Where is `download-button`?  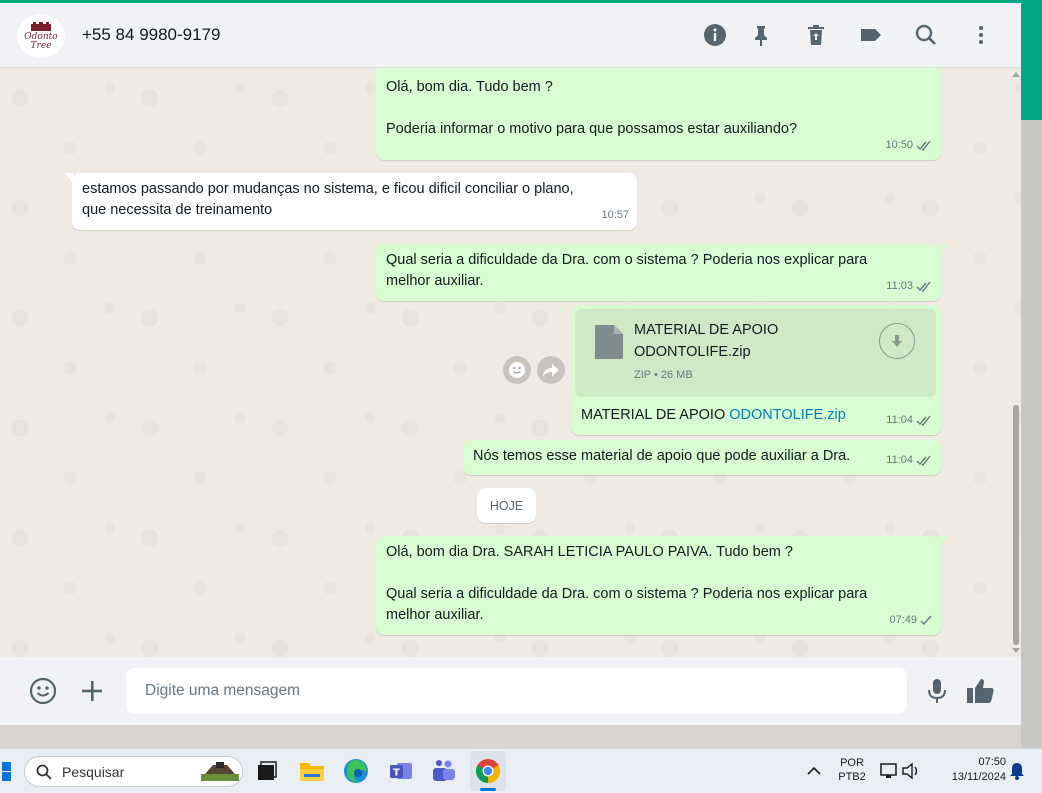
download-button is located at coordinates (897, 341).